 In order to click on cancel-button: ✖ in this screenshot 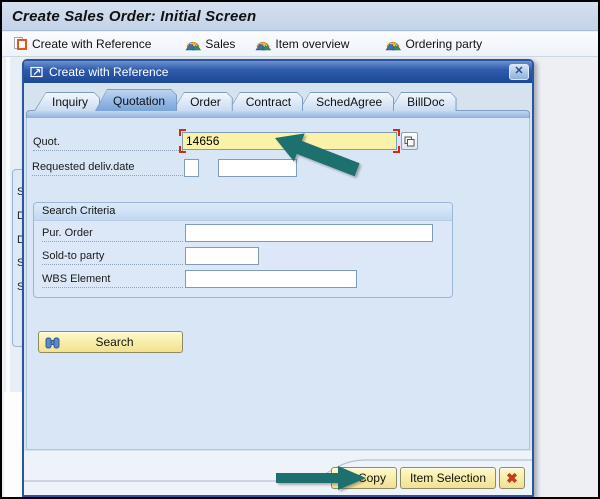, I will do `click(512, 478)`.